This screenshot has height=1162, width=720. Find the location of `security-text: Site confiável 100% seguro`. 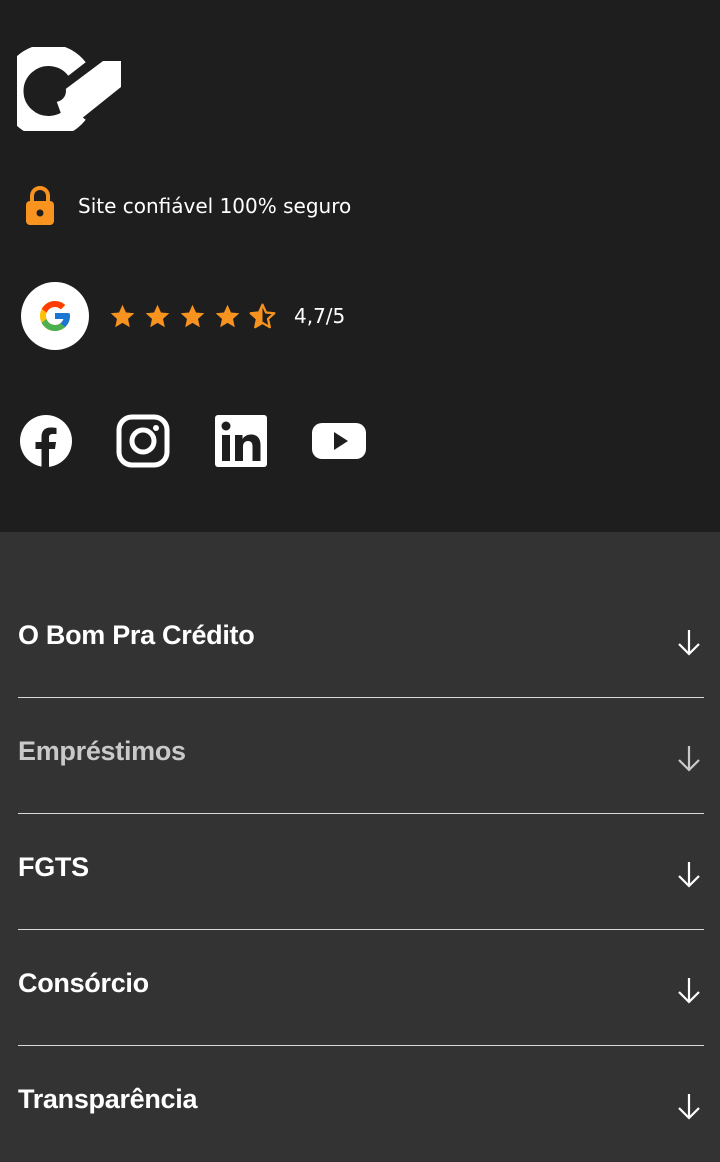

security-text: Site confiável 100% seguro is located at coordinates (215, 206).